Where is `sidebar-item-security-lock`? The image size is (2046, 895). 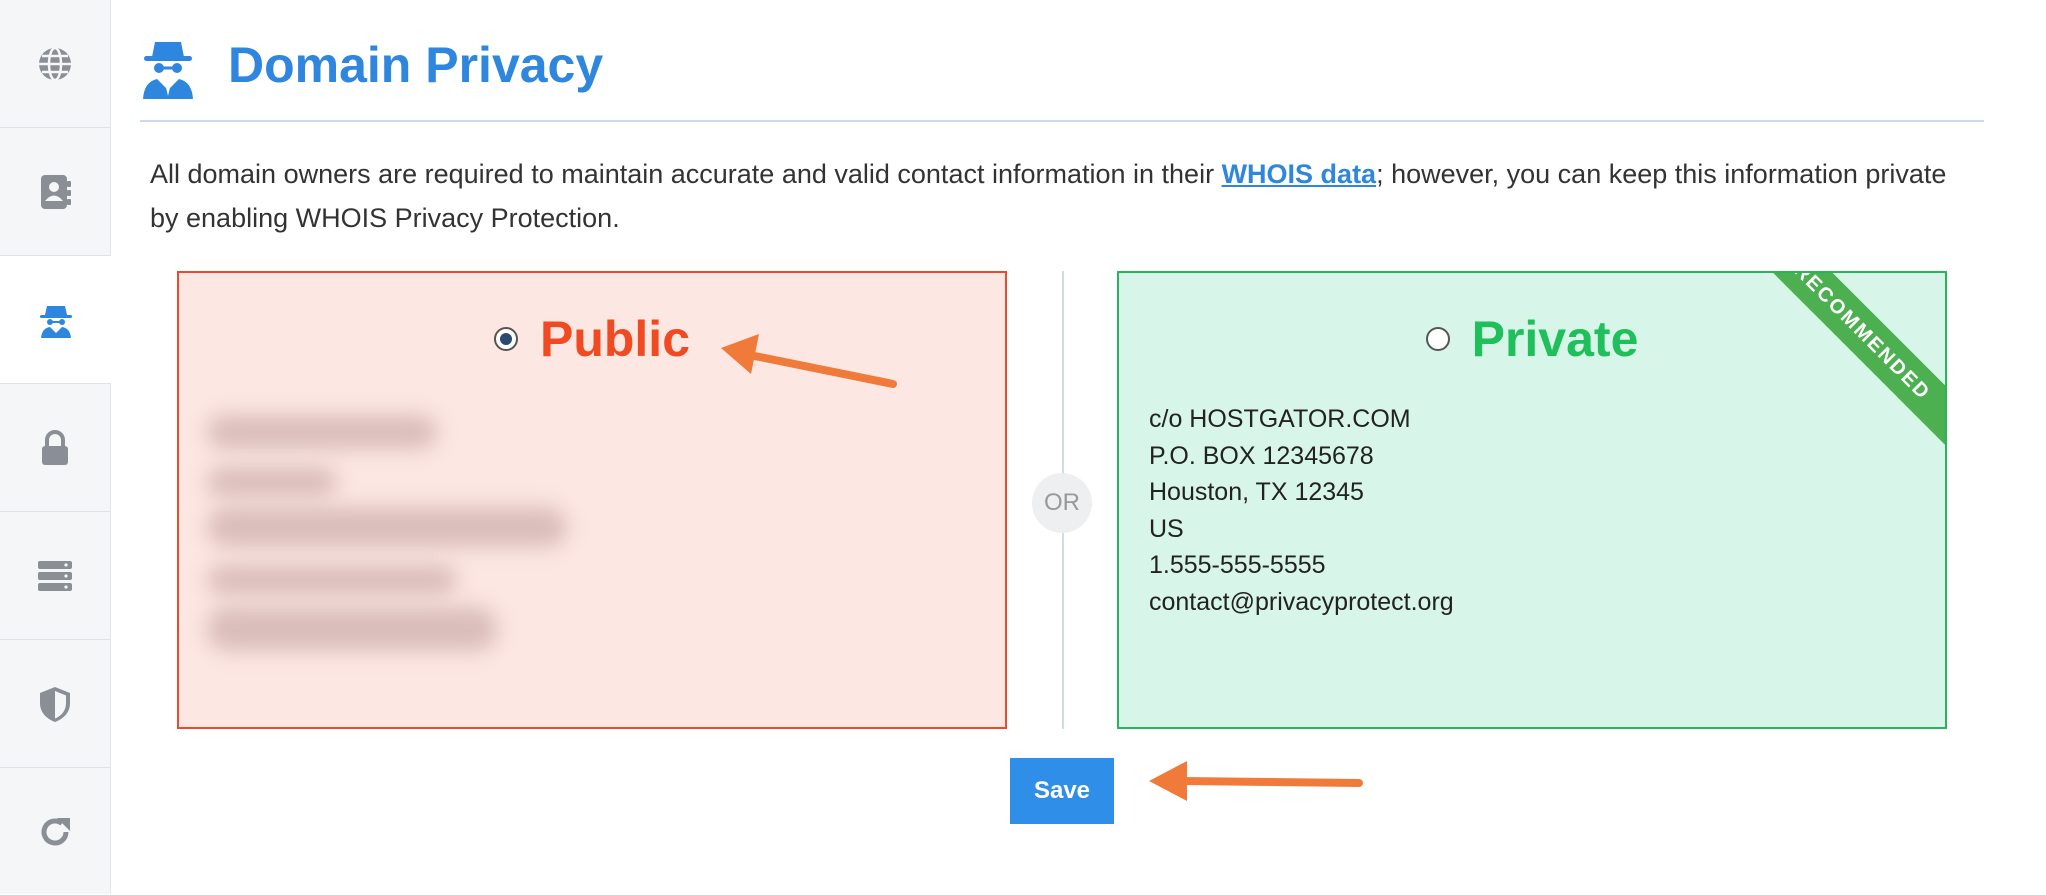 sidebar-item-security-lock is located at coordinates (55, 448).